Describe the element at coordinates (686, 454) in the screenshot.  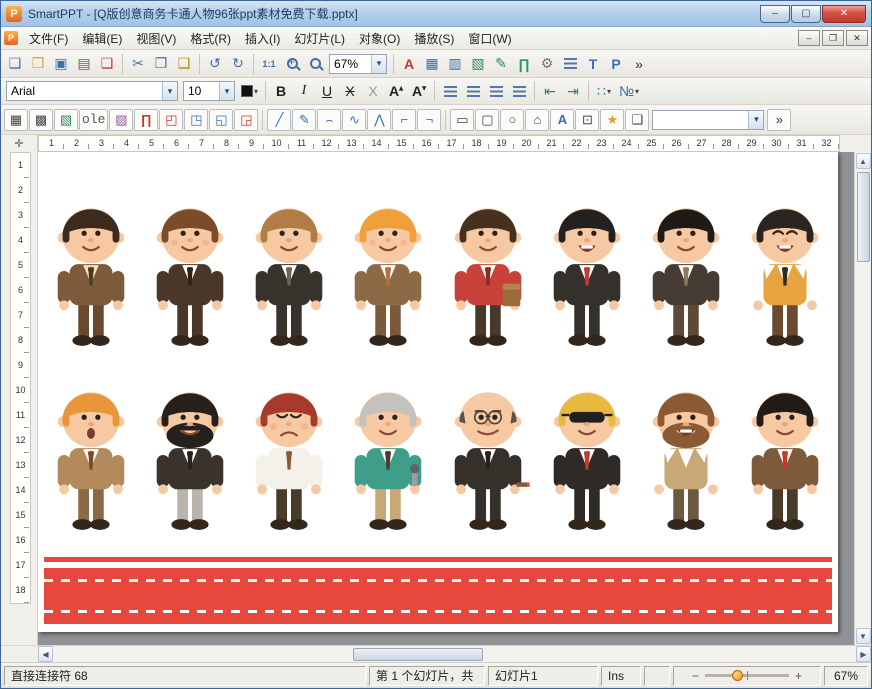
I see `slide-character-bearded-vest-laughing-man` at that location.